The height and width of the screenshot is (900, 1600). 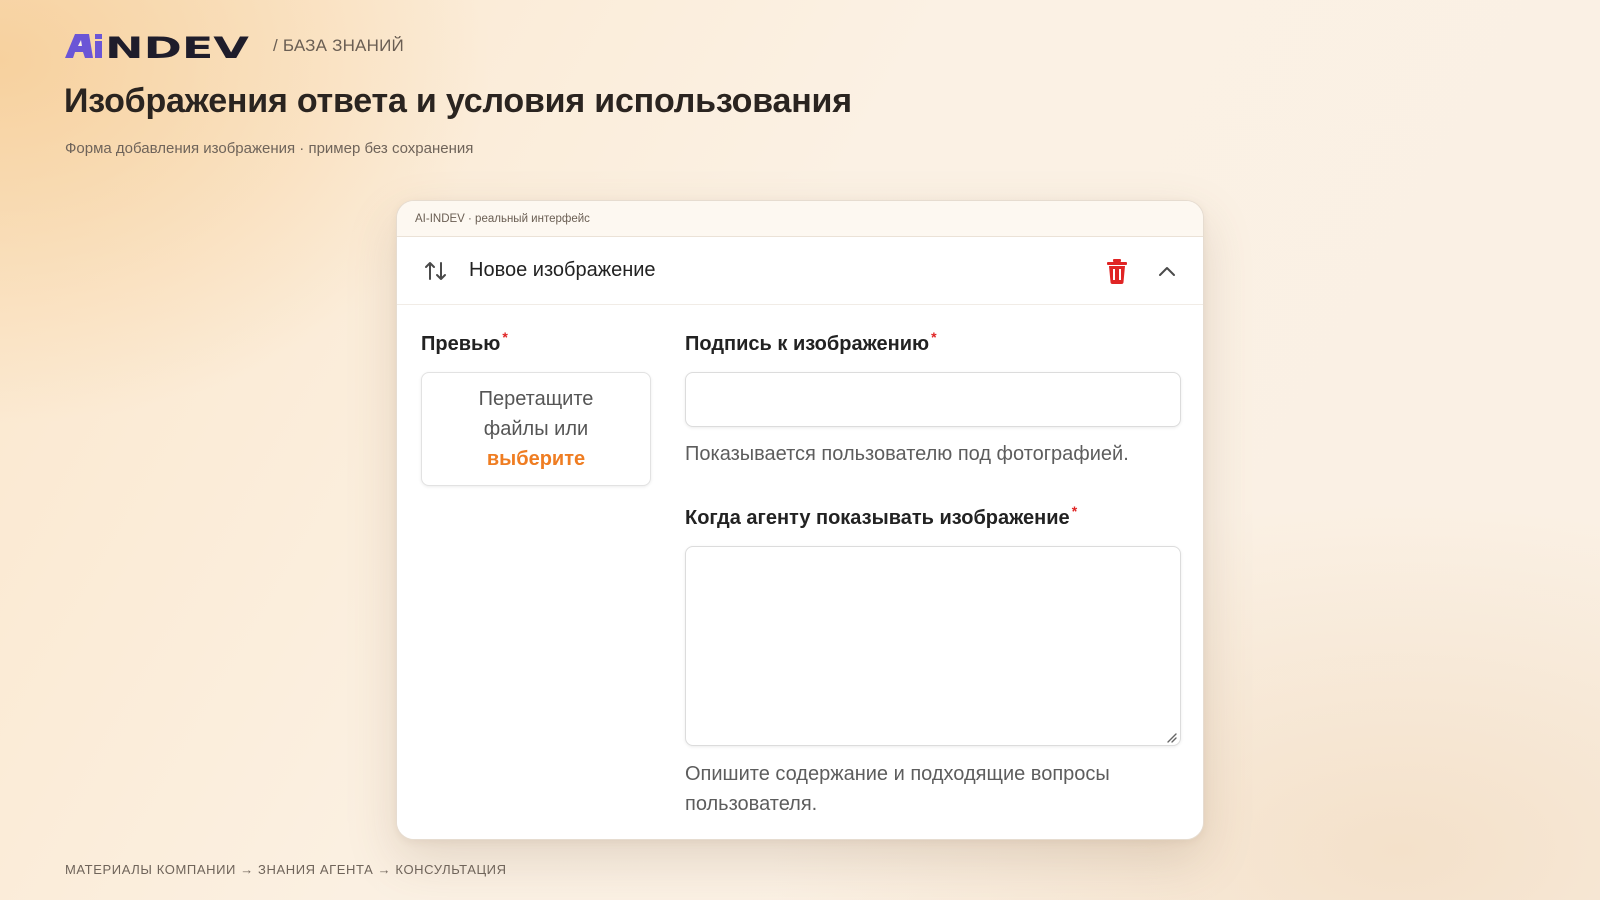 I want to click on caption-label: Подпись к изображению *, so click(x=811, y=342).